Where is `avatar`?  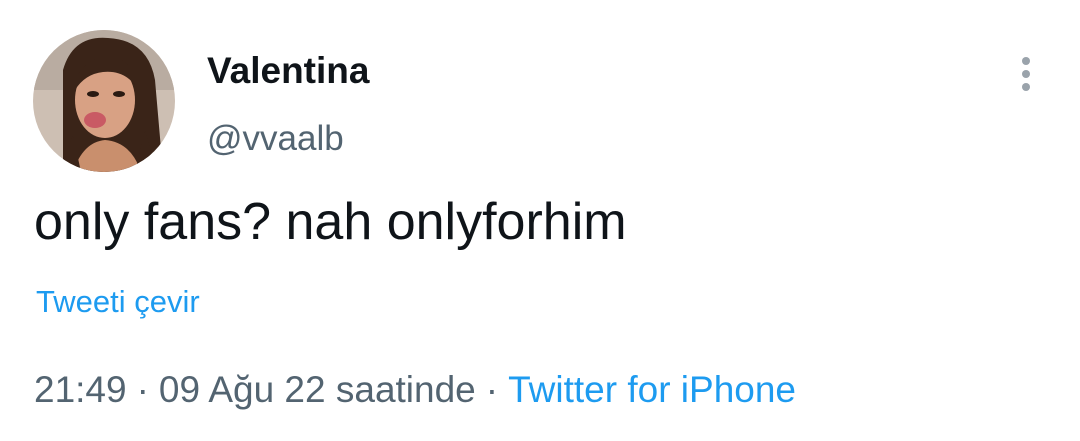
avatar is located at coordinates (104, 101).